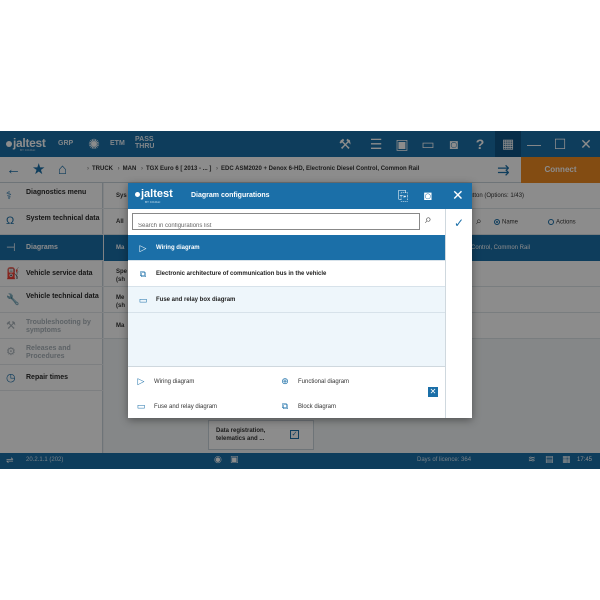 This screenshot has height=600, width=600. Describe the element at coordinates (175, 406) in the screenshot. I see `legend-fuse: ▭ Fuse and relay diagram` at that location.